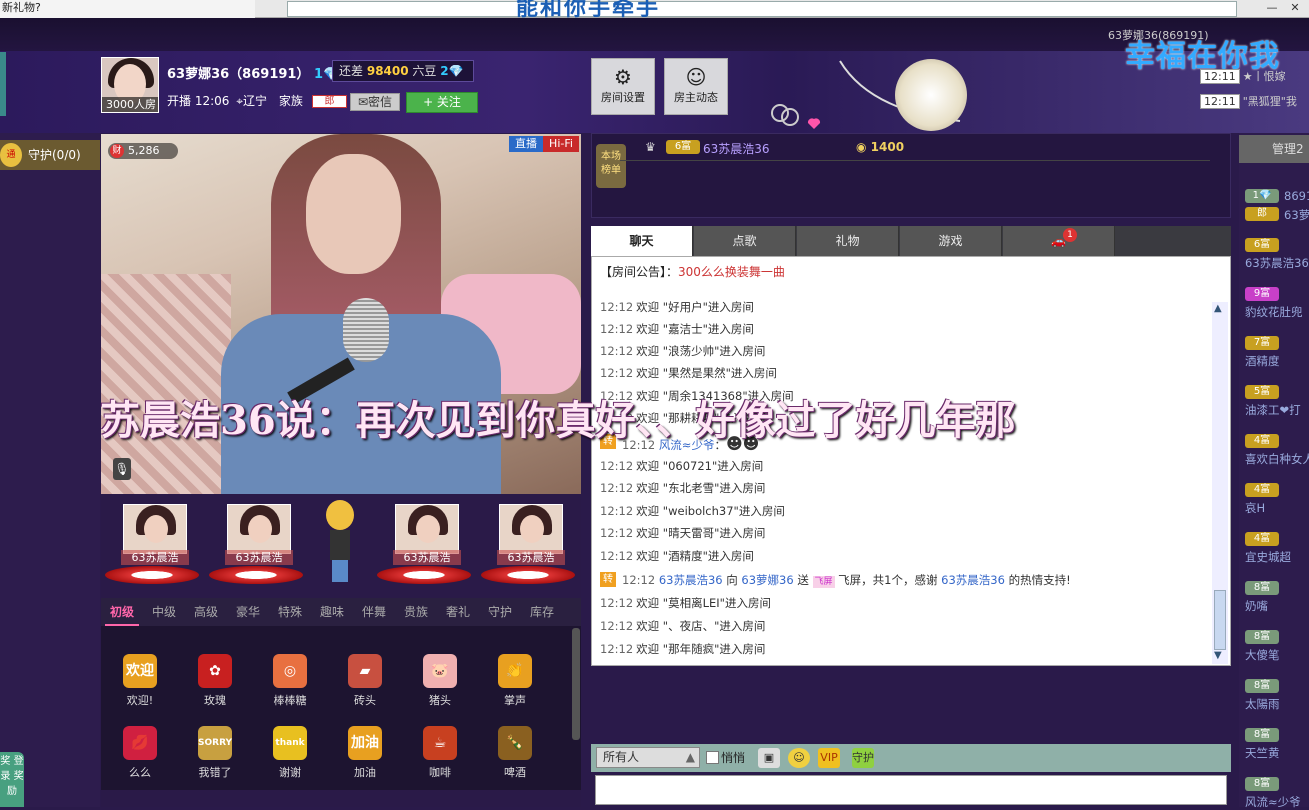 The width and height of the screenshot is (1309, 810). What do you see at coordinates (692, 511) in the screenshot?
I see `chat-line: 12:12 欢迎 "weibolch37"进入房间` at bounding box center [692, 511].